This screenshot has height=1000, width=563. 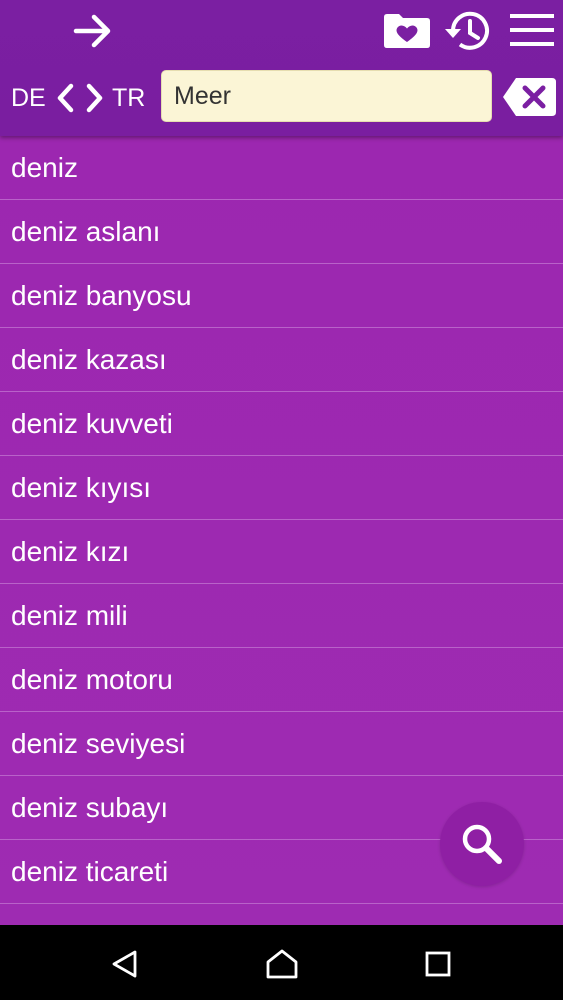 I want to click on system-navigation-bar, so click(x=281, y=962).